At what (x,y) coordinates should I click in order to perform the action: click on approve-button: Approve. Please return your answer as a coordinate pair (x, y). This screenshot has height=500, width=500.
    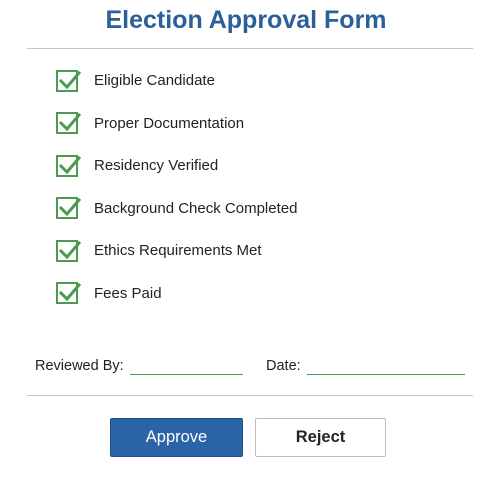
    Looking at the image, I should click on (176, 437).